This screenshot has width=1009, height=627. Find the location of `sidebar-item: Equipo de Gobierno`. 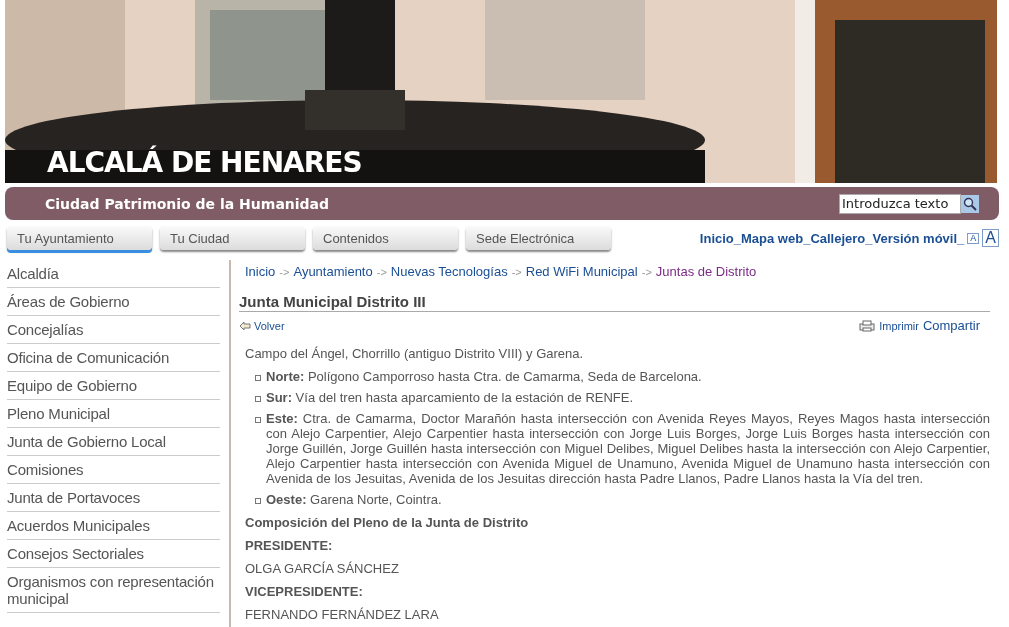

sidebar-item: Equipo de Gobierno is located at coordinates (113, 386).